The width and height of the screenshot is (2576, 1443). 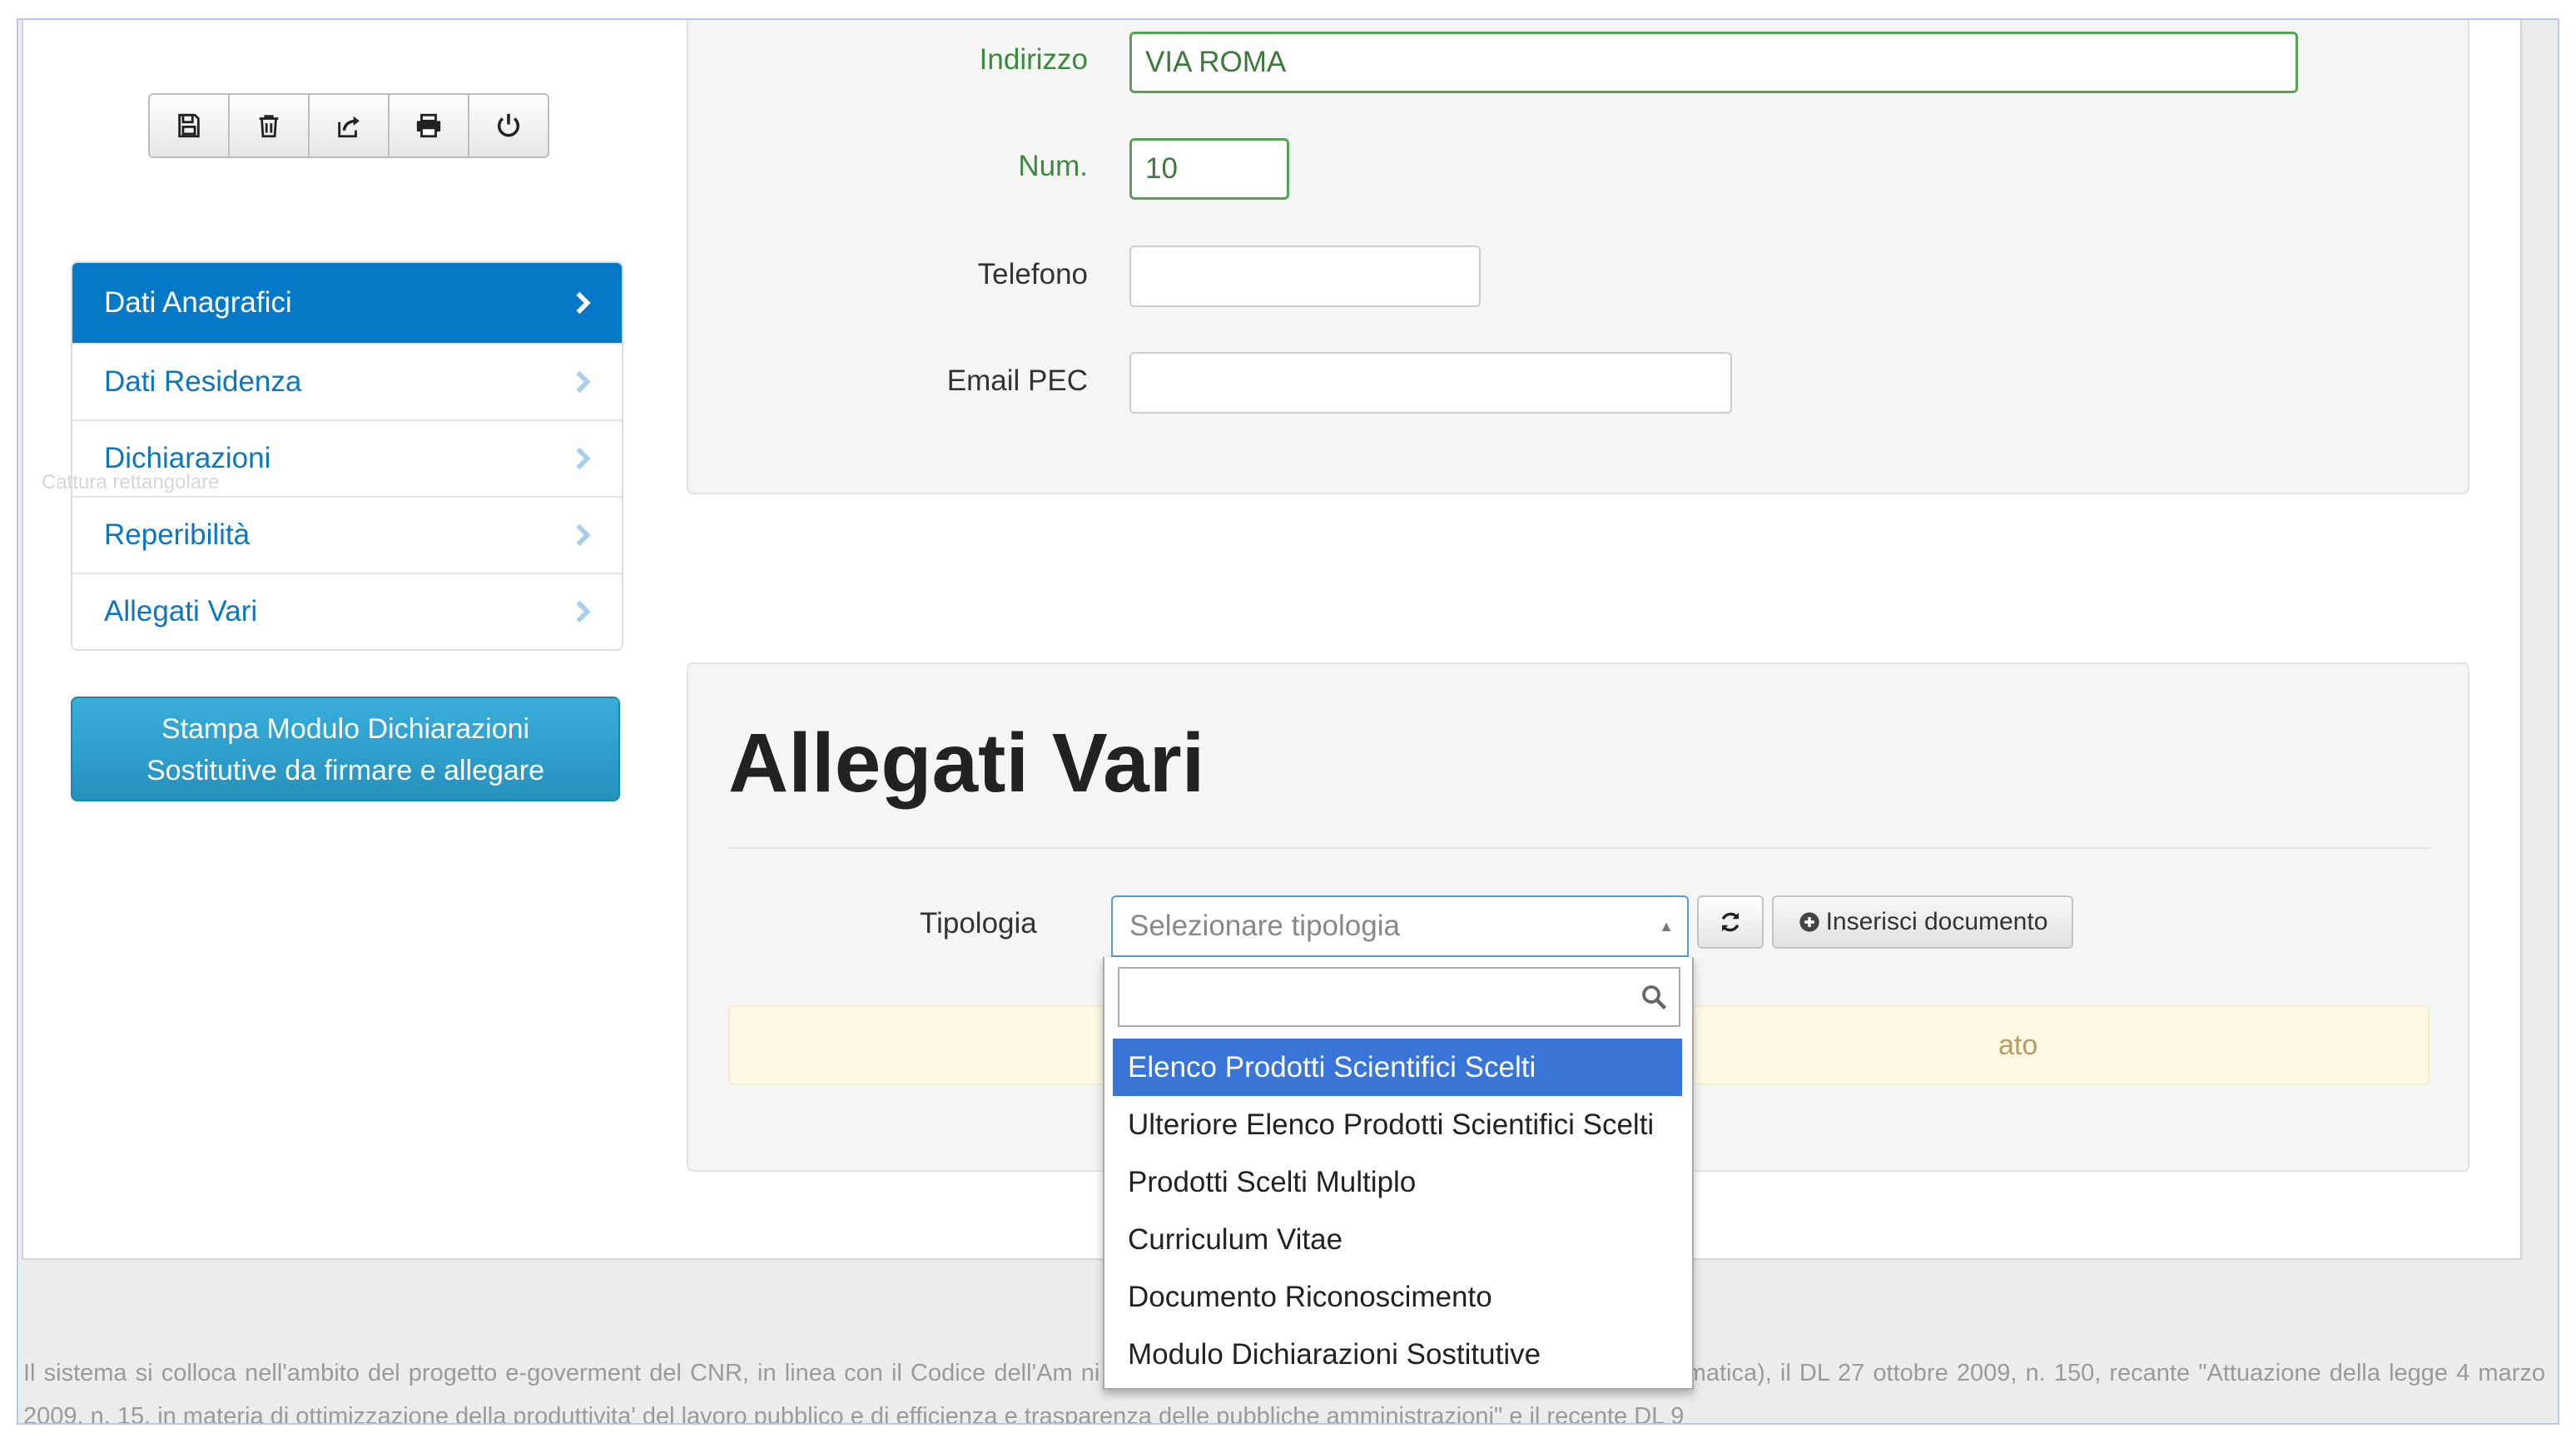 I want to click on dropdown-option: Modulo Dichiarazioni Sostitutive, so click(x=1397, y=1354).